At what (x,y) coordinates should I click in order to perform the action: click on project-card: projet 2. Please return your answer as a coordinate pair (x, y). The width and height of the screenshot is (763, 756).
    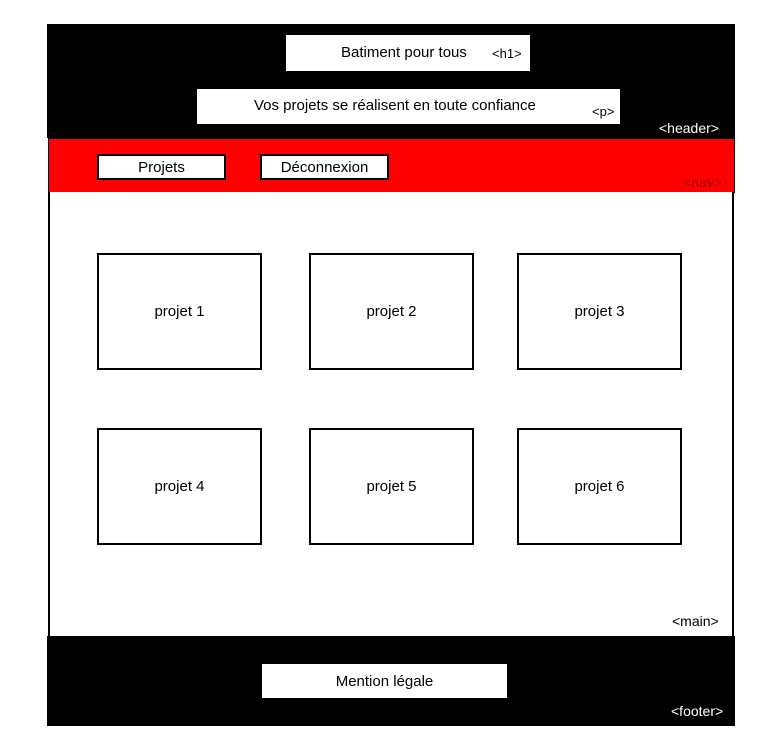
    Looking at the image, I should click on (391, 311).